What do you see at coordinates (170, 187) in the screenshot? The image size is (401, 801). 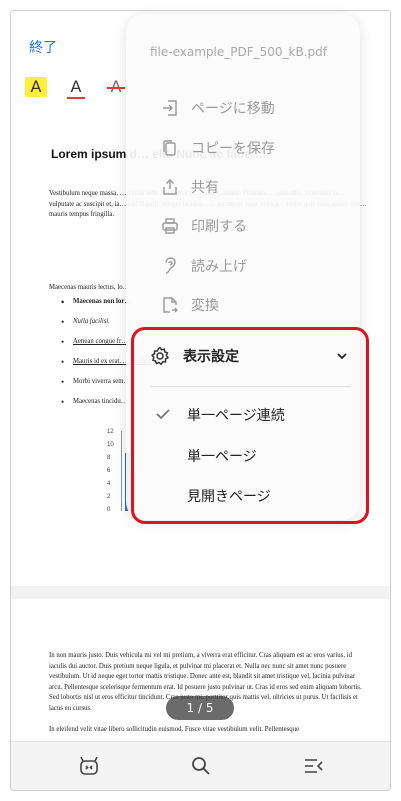 I see `share-icon` at bounding box center [170, 187].